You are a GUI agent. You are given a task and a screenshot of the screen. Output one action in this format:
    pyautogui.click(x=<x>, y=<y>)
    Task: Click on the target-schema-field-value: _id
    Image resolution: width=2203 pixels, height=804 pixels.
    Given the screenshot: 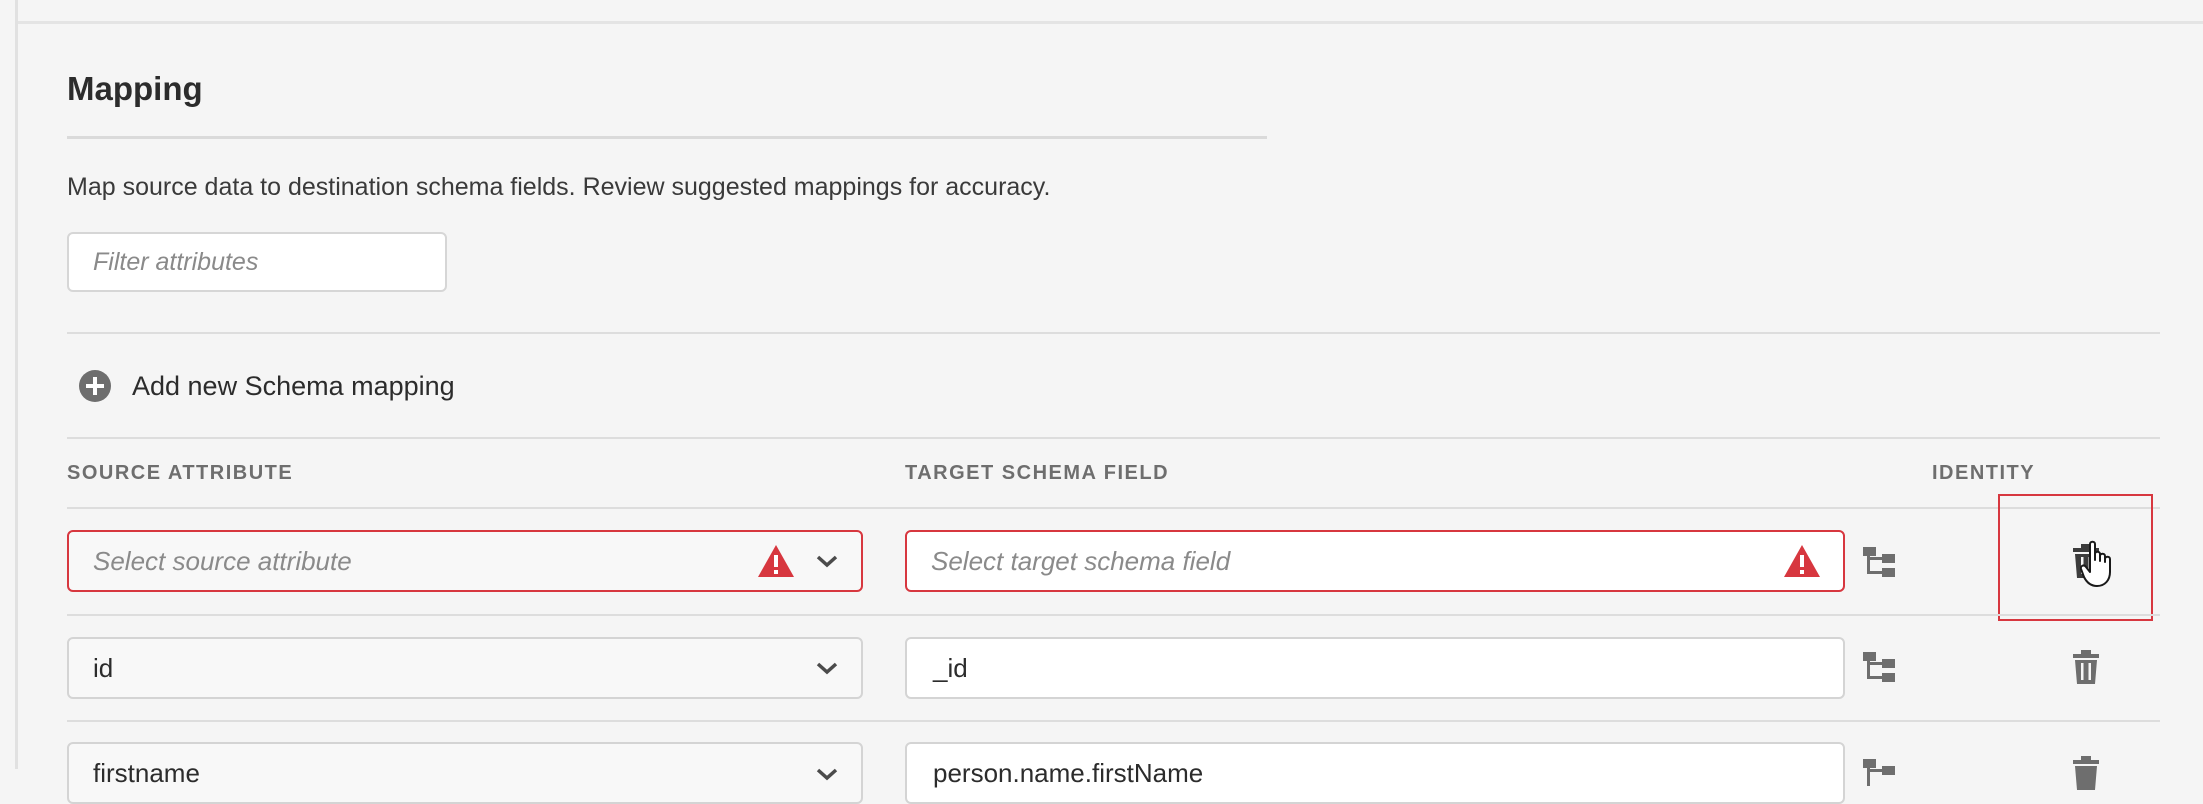 What is the action you would take?
    pyautogui.click(x=950, y=667)
    